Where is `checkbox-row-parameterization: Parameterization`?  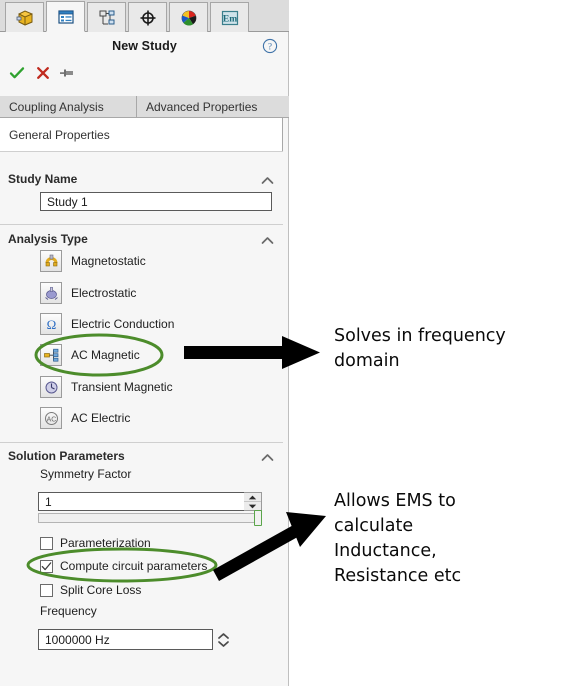
checkbox-row-parameterization: Parameterization is located at coordinates (95, 543).